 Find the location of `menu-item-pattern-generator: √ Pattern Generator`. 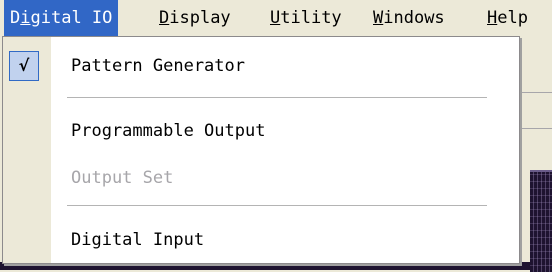

menu-item-pattern-generator: √ Pattern Generator is located at coordinates (261, 66).